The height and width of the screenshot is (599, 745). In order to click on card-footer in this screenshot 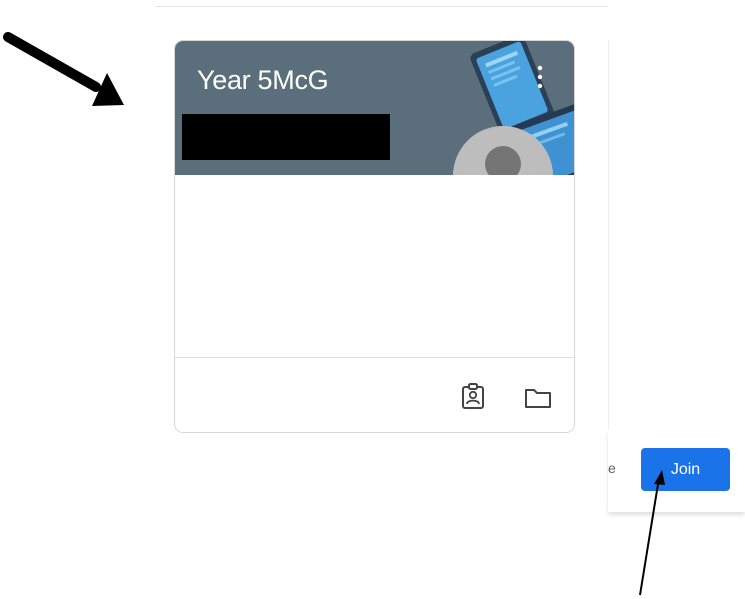, I will do `click(374, 394)`.